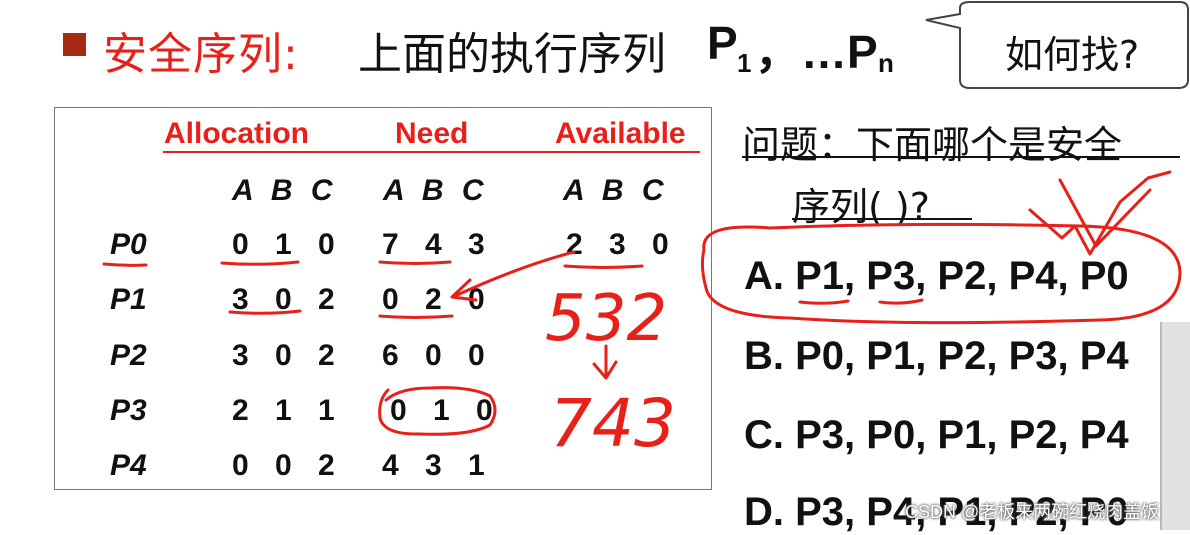  Describe the element at coordinates (603, 266) in the screenshot. I see `underline-available` at that location.